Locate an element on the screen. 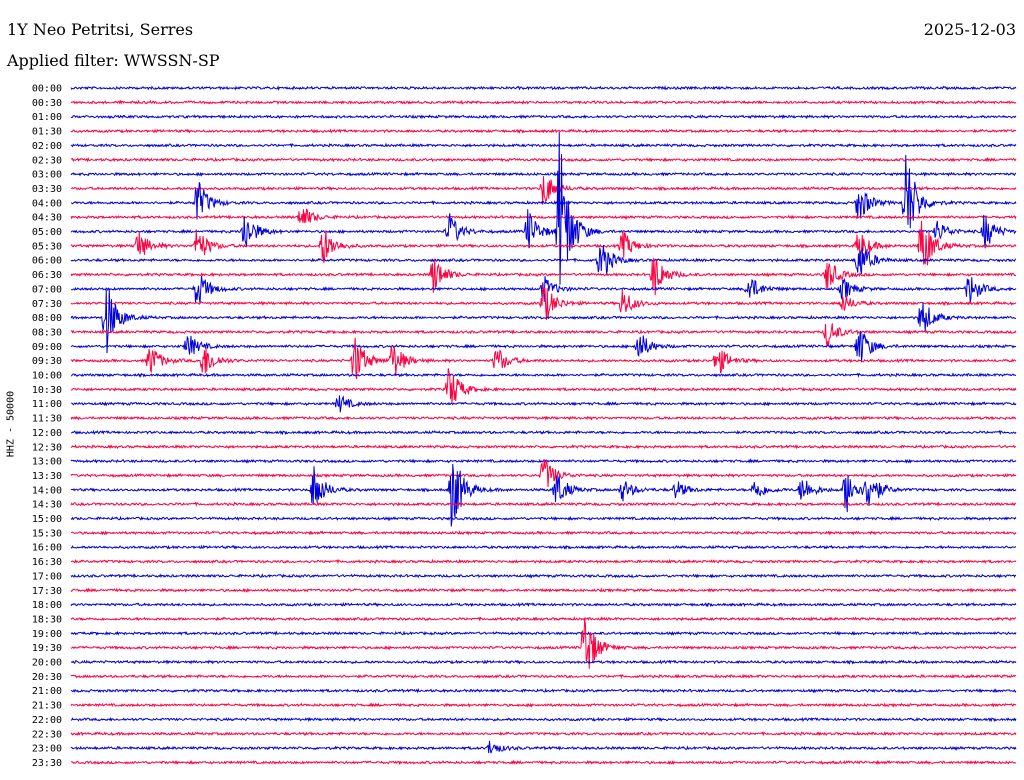 This screenshot has height=780, width=1024. row-time-label: 19:30 is located at coordinates (47, 648).